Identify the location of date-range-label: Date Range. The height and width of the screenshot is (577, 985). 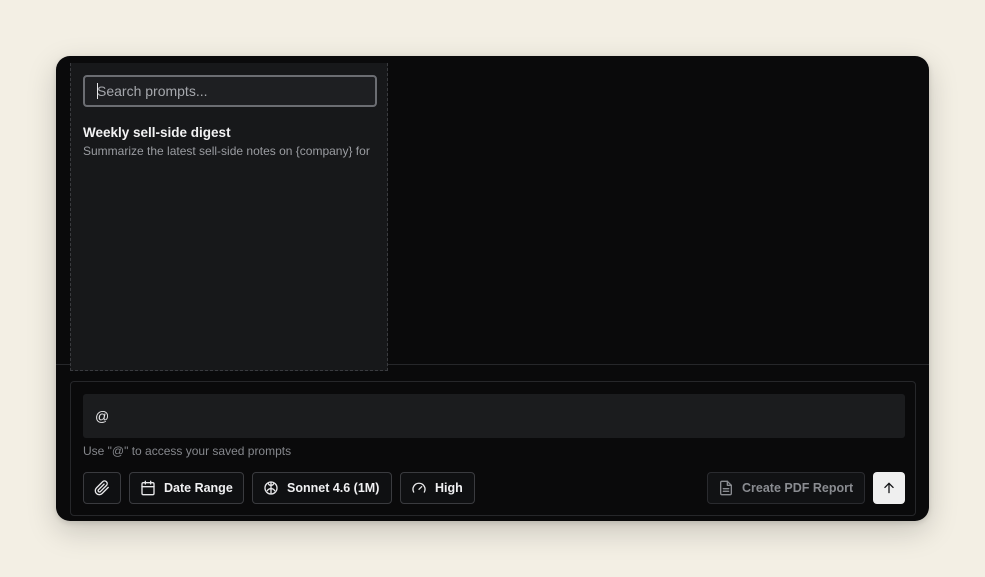
(198, 488).